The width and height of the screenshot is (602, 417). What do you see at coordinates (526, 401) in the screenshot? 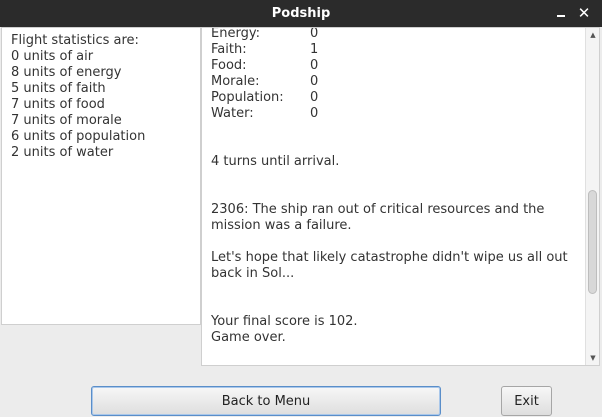
I see `exit-button: Exit` at bounding box center [526, 401].